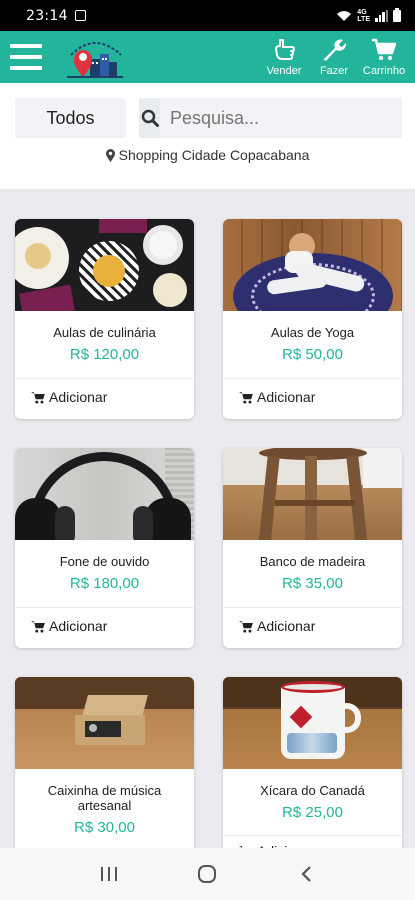 The width and height of the screenshot is (415, 900). I want to click on battery-icon, so click(397, 14).